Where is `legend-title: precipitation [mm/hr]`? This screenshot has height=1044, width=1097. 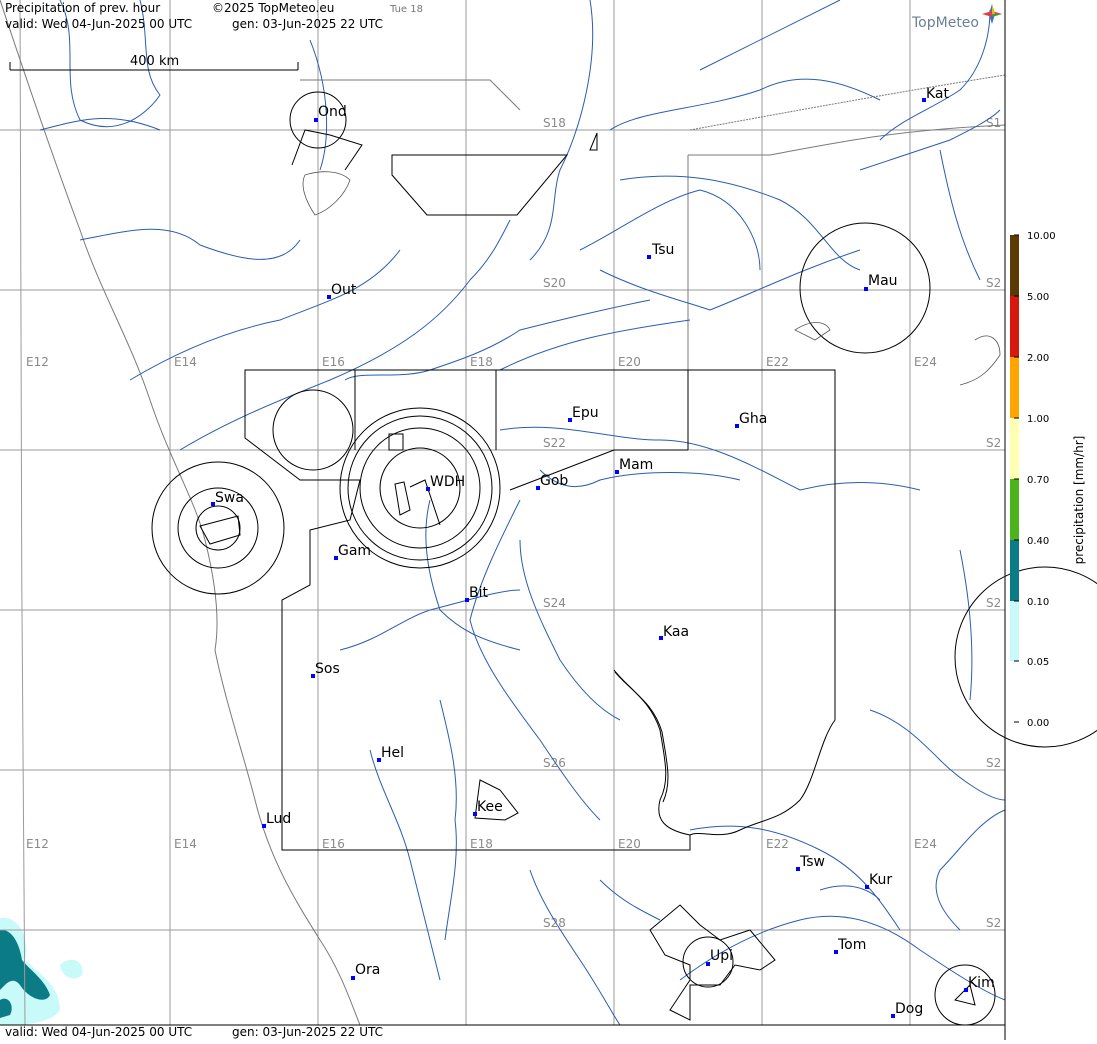
legend-title: precipitation [mm/hr] is located at coordinates (1079, 500).